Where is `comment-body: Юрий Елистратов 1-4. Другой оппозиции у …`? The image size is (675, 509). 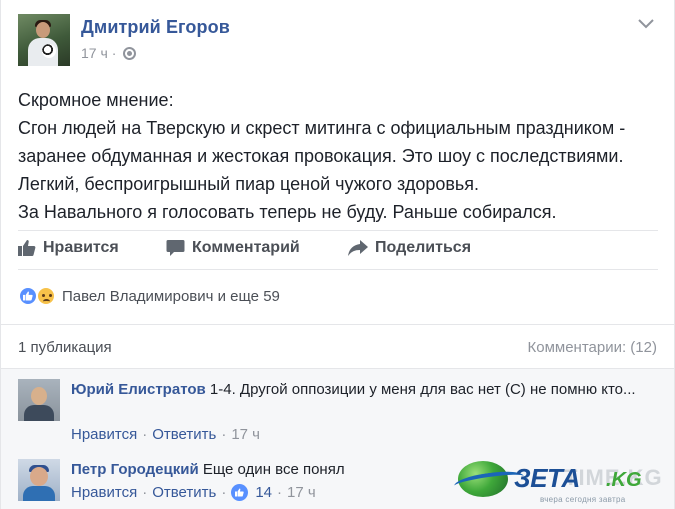
comment-body: Юрий Елистратов 1-4. Другой оппозиции у … is located at coordinates (363, 390).